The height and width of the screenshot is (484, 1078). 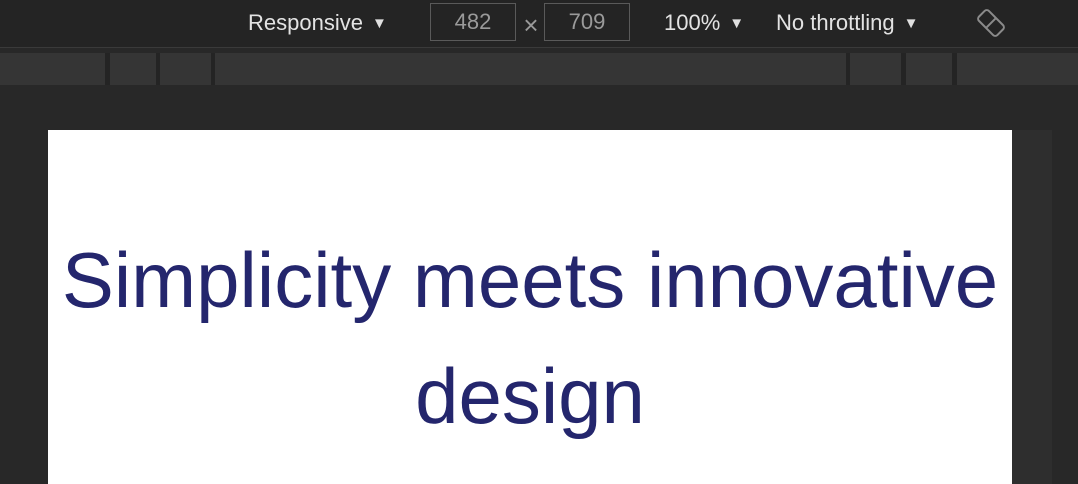 I want to click on media-query-bar, so click(x=539, y=69).